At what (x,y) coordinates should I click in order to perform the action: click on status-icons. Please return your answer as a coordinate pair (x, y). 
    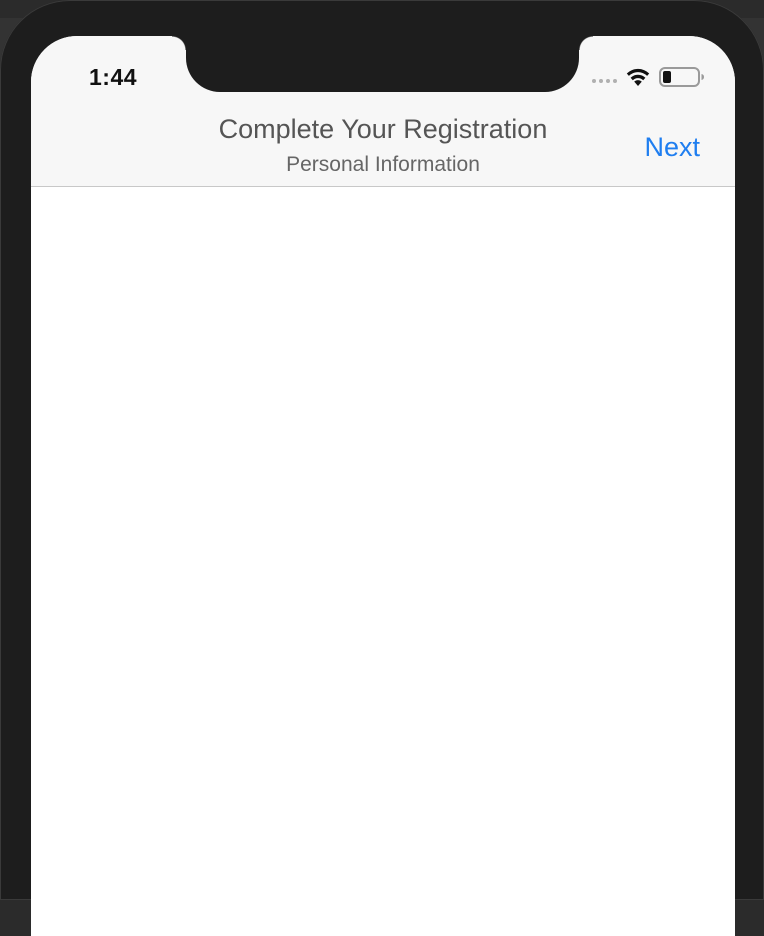
    Looking at the image, I should click on (648, 77).